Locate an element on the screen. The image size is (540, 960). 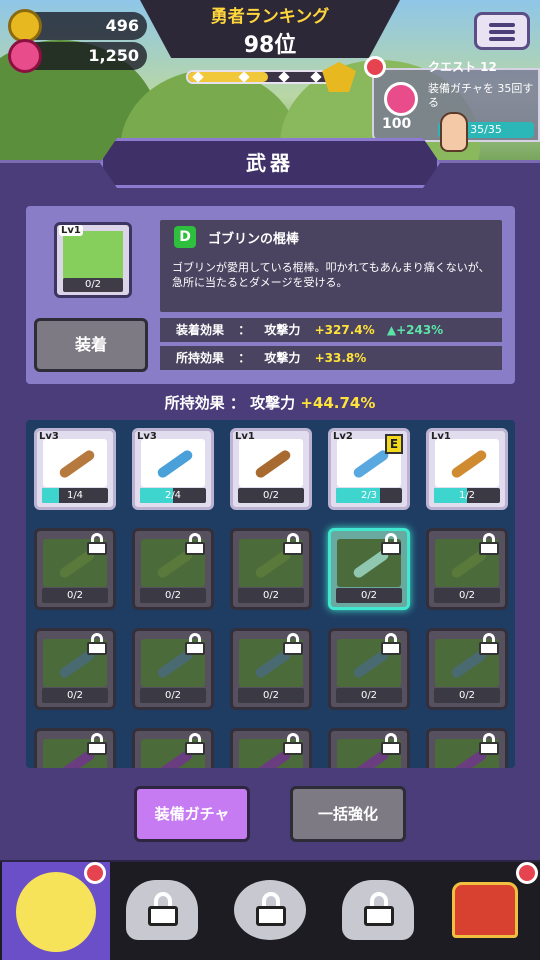
effect-value: +33.8% is located at coordinates (340, 358).